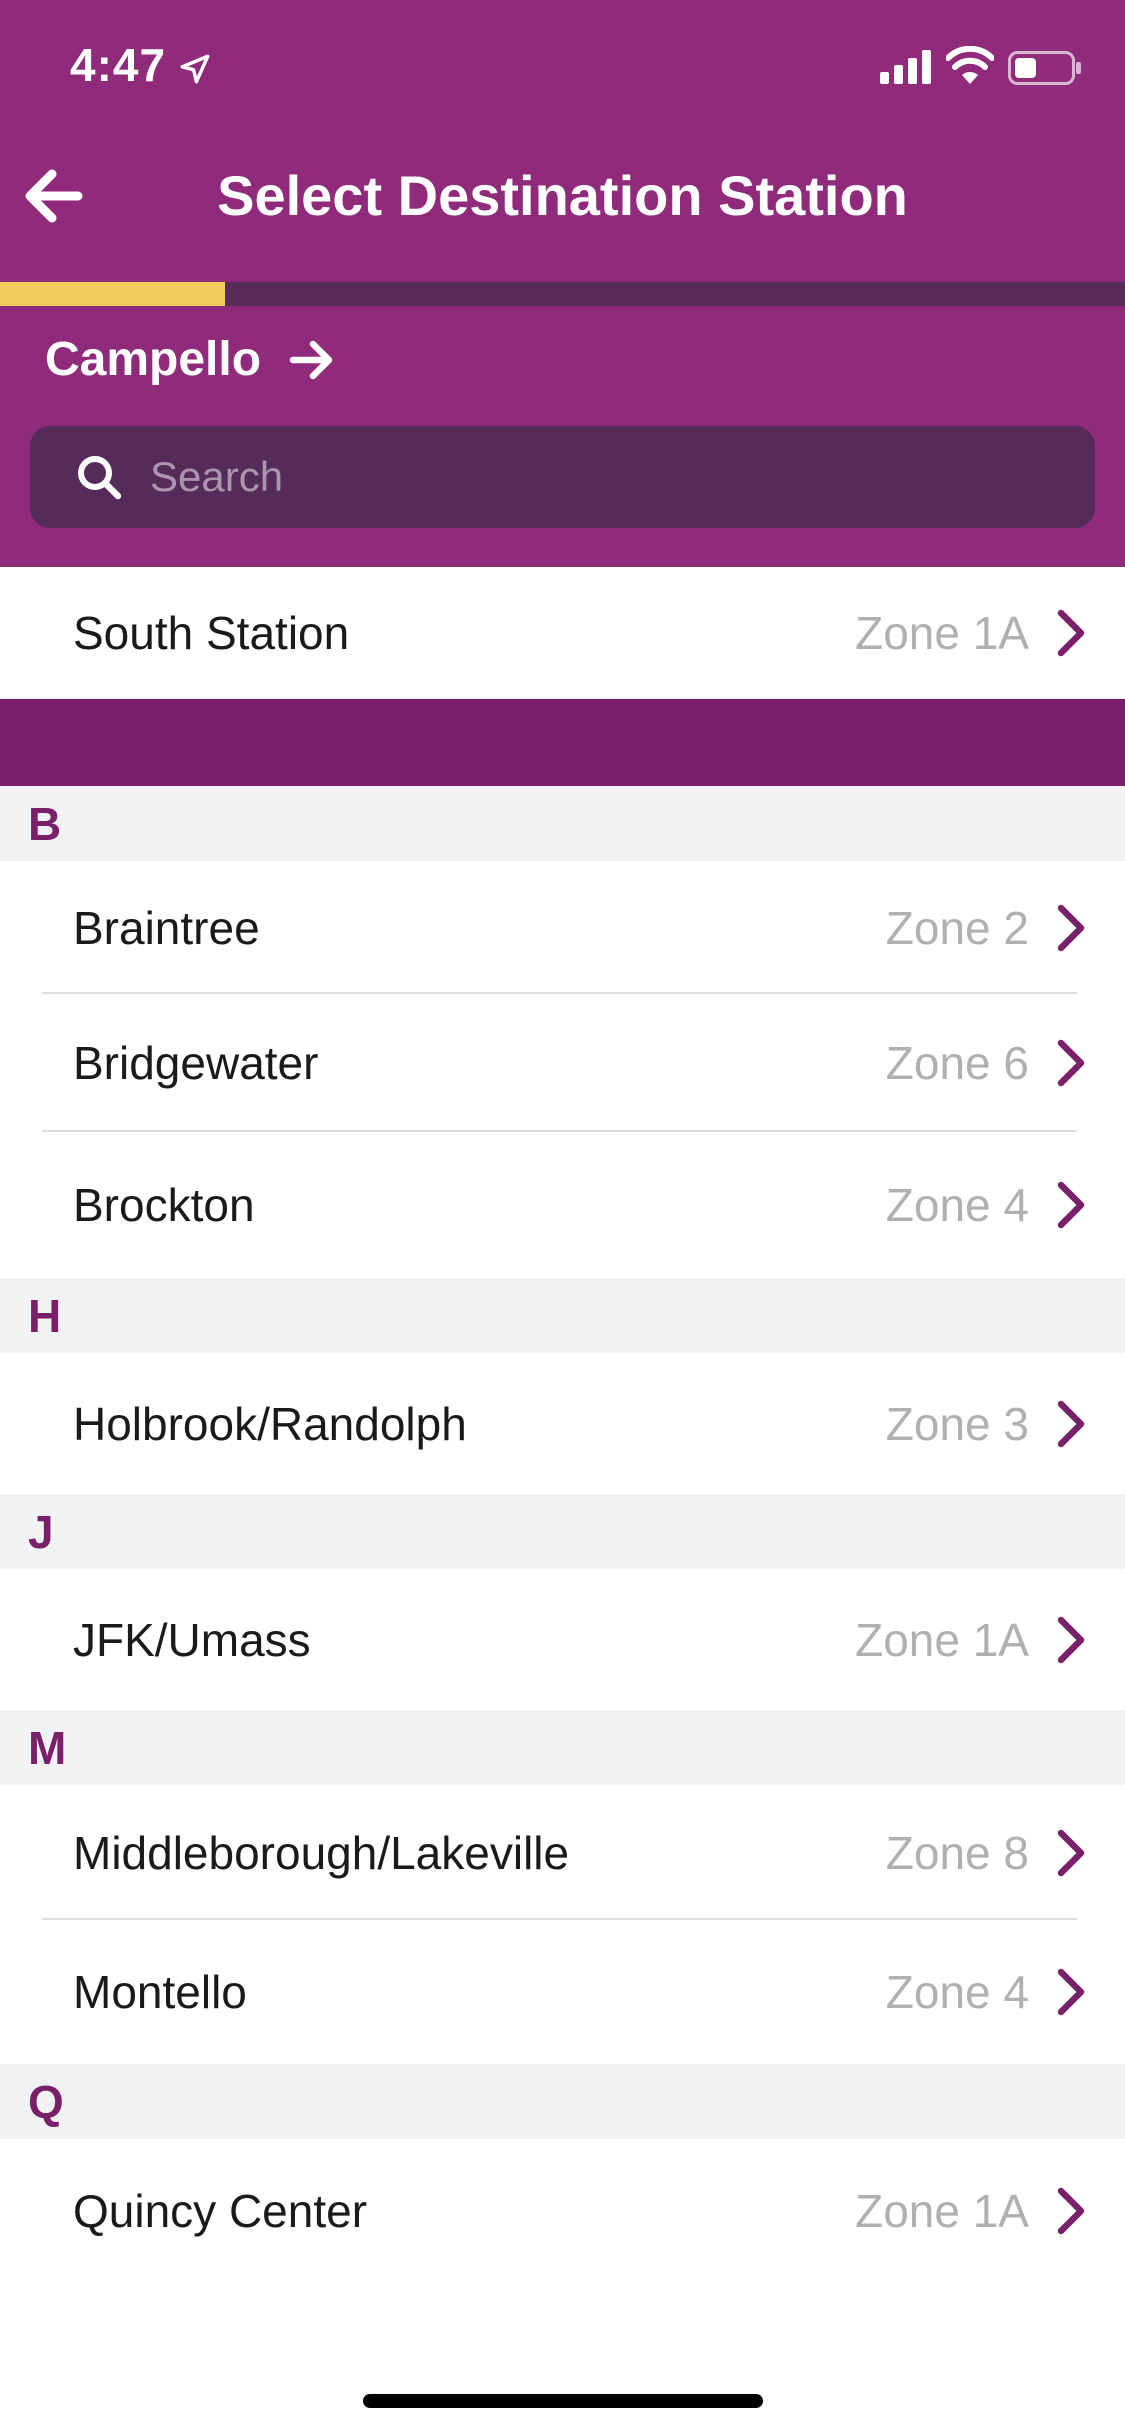  Describe the element at coordinates (562, 1423) in the screenshot. I see `station-row: Holbrook/Randolph Zone 3` at that location.